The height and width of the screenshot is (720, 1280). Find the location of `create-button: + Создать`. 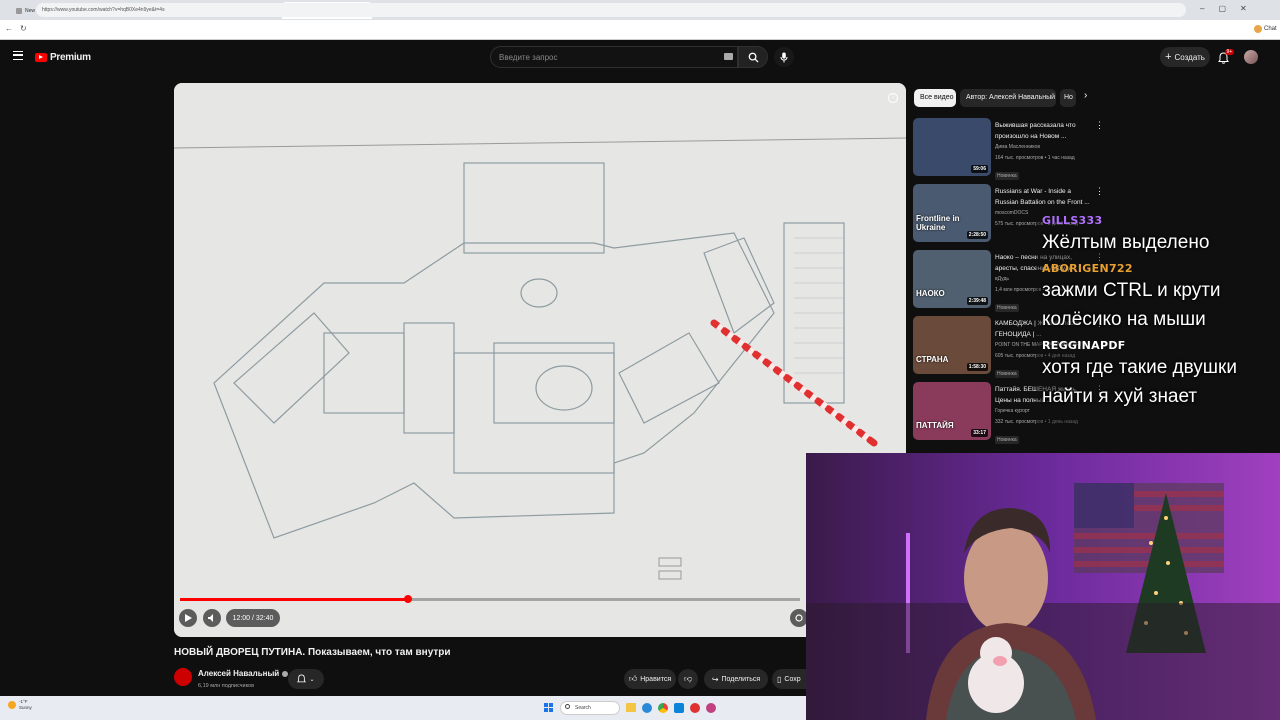

create-button: + Создать is located at coordinates (1185, 57).